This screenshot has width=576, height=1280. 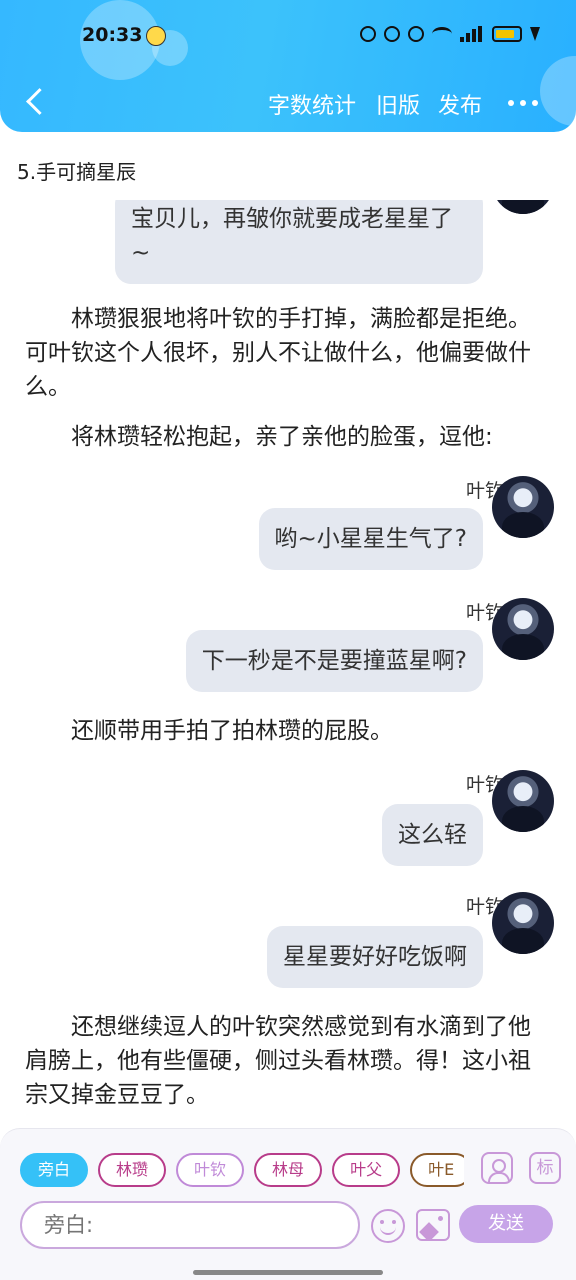 I want to click on top-header: 20:33 字数统计 旧版 发布, so click(x=288, y=66).